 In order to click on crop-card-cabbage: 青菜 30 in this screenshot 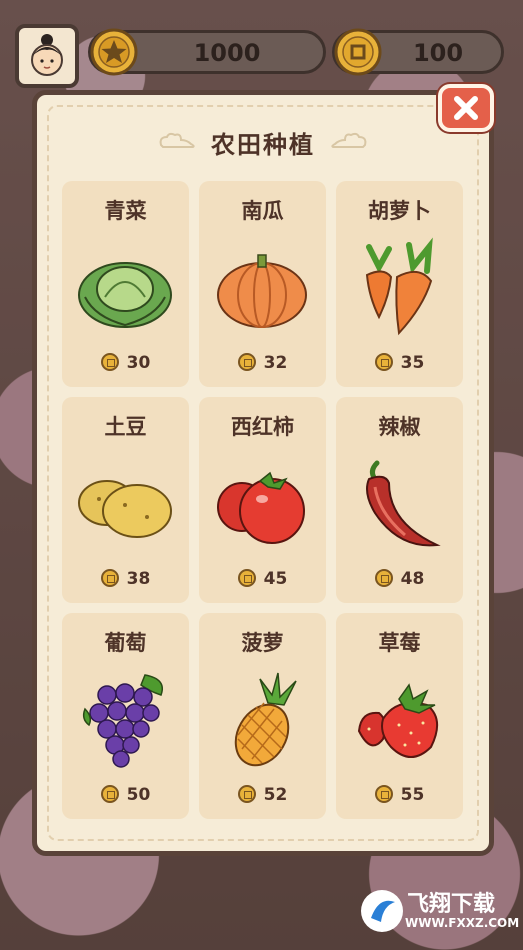, I will do `click(125, 284)`.